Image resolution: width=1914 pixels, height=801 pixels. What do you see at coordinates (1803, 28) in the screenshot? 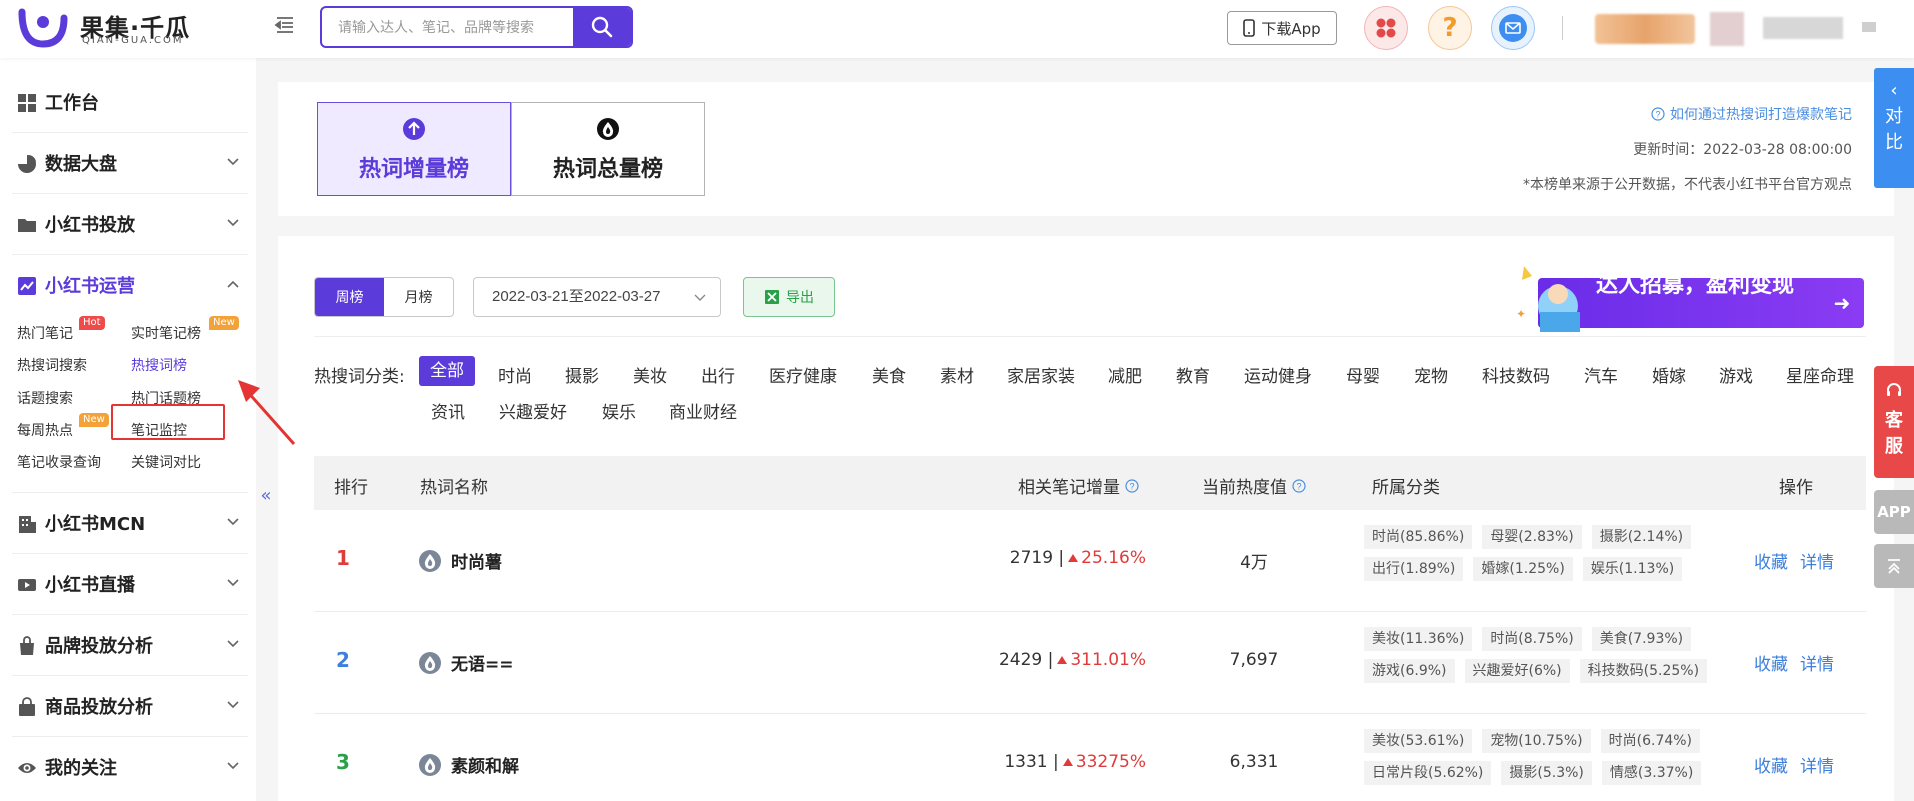
I see `username` at bounding box center [1803, 28].